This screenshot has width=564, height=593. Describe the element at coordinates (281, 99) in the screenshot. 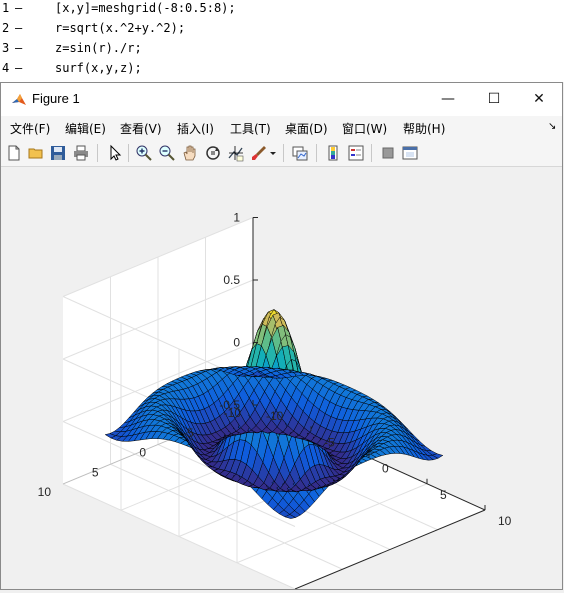

I see `title-bar: Figure 1 — ☐ ✕` at that location.